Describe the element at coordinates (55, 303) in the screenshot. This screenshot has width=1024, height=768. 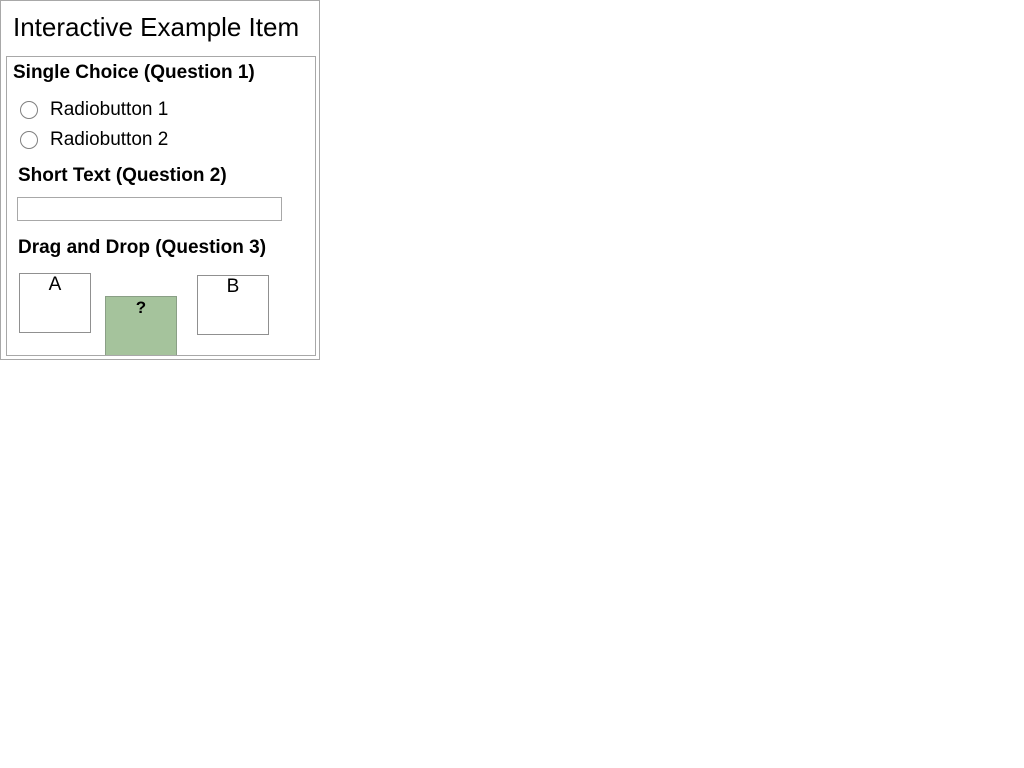
I see `drop-target-a: A` at that location.